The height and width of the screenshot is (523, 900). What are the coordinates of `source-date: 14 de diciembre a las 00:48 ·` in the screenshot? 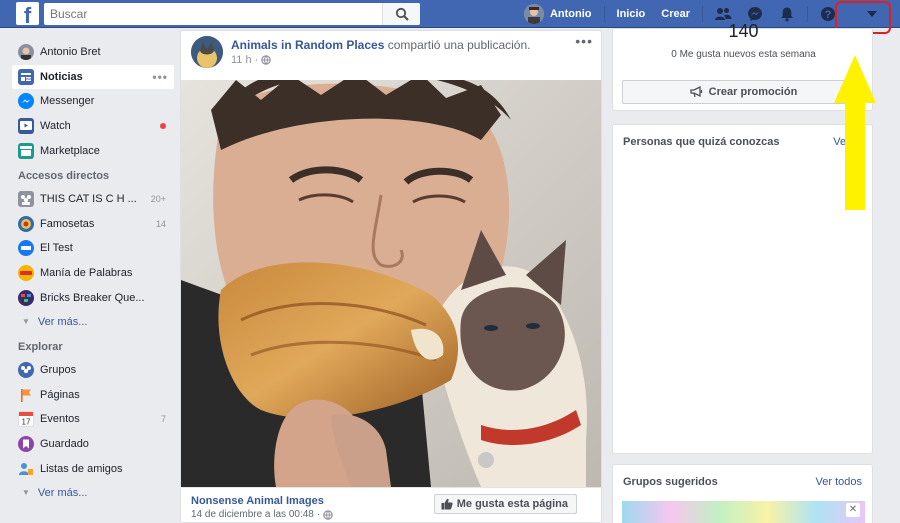 It's located at (262, 514).